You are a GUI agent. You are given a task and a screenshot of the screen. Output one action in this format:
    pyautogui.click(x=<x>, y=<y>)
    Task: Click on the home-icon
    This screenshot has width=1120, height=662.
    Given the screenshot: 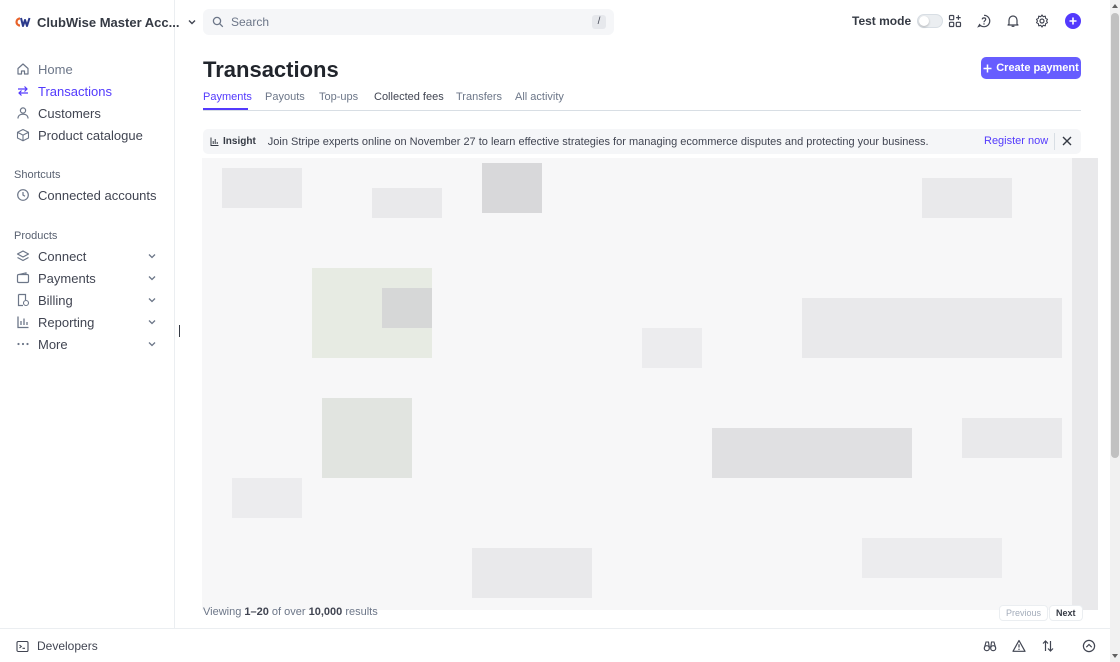 What is the action you would take?
    pyautogui.click(x=23, y=69)
    